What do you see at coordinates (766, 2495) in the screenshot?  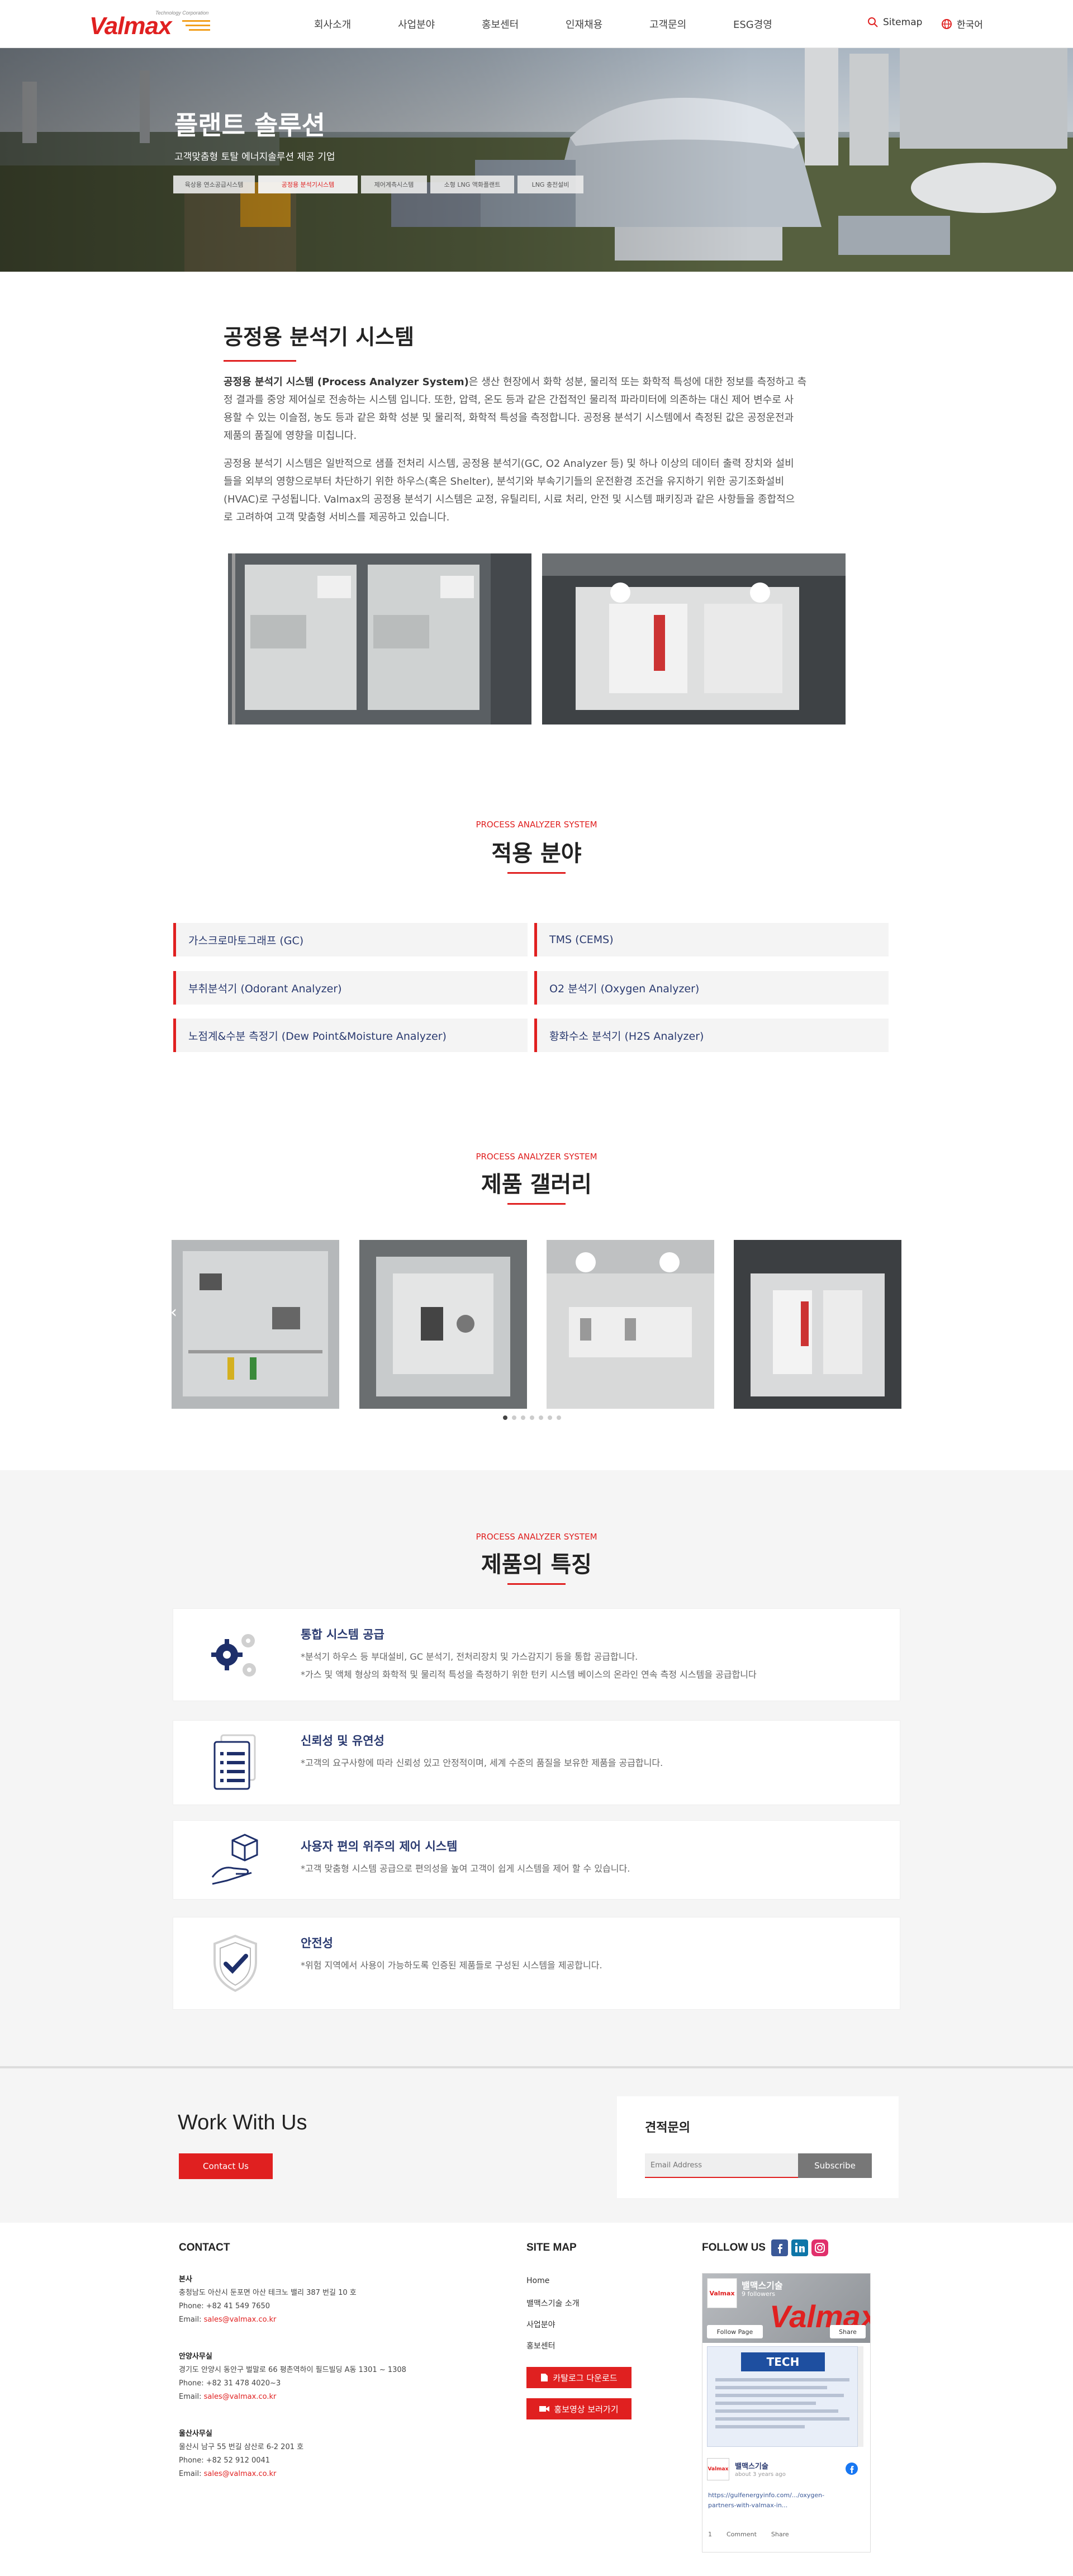 I see `fb-post-link-1: https://gulfenergyinfo.com/.../oxygen-` at bounding box center [766, 2495].